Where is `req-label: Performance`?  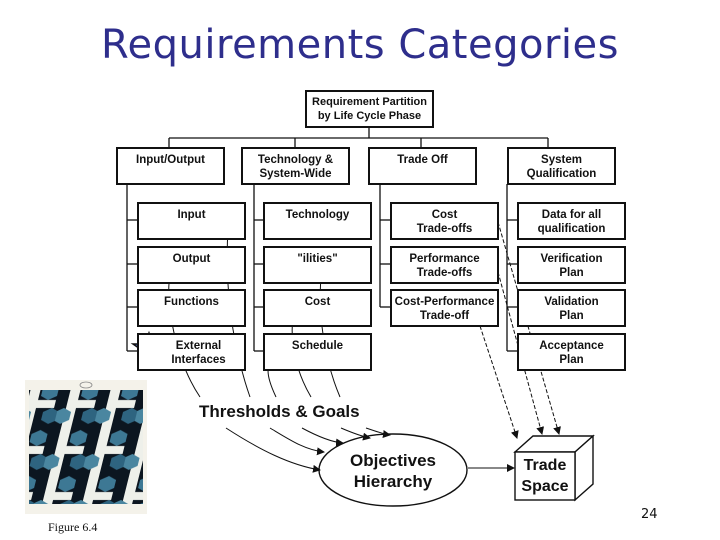
req-label: Performance is located at coordinates (444, 259).